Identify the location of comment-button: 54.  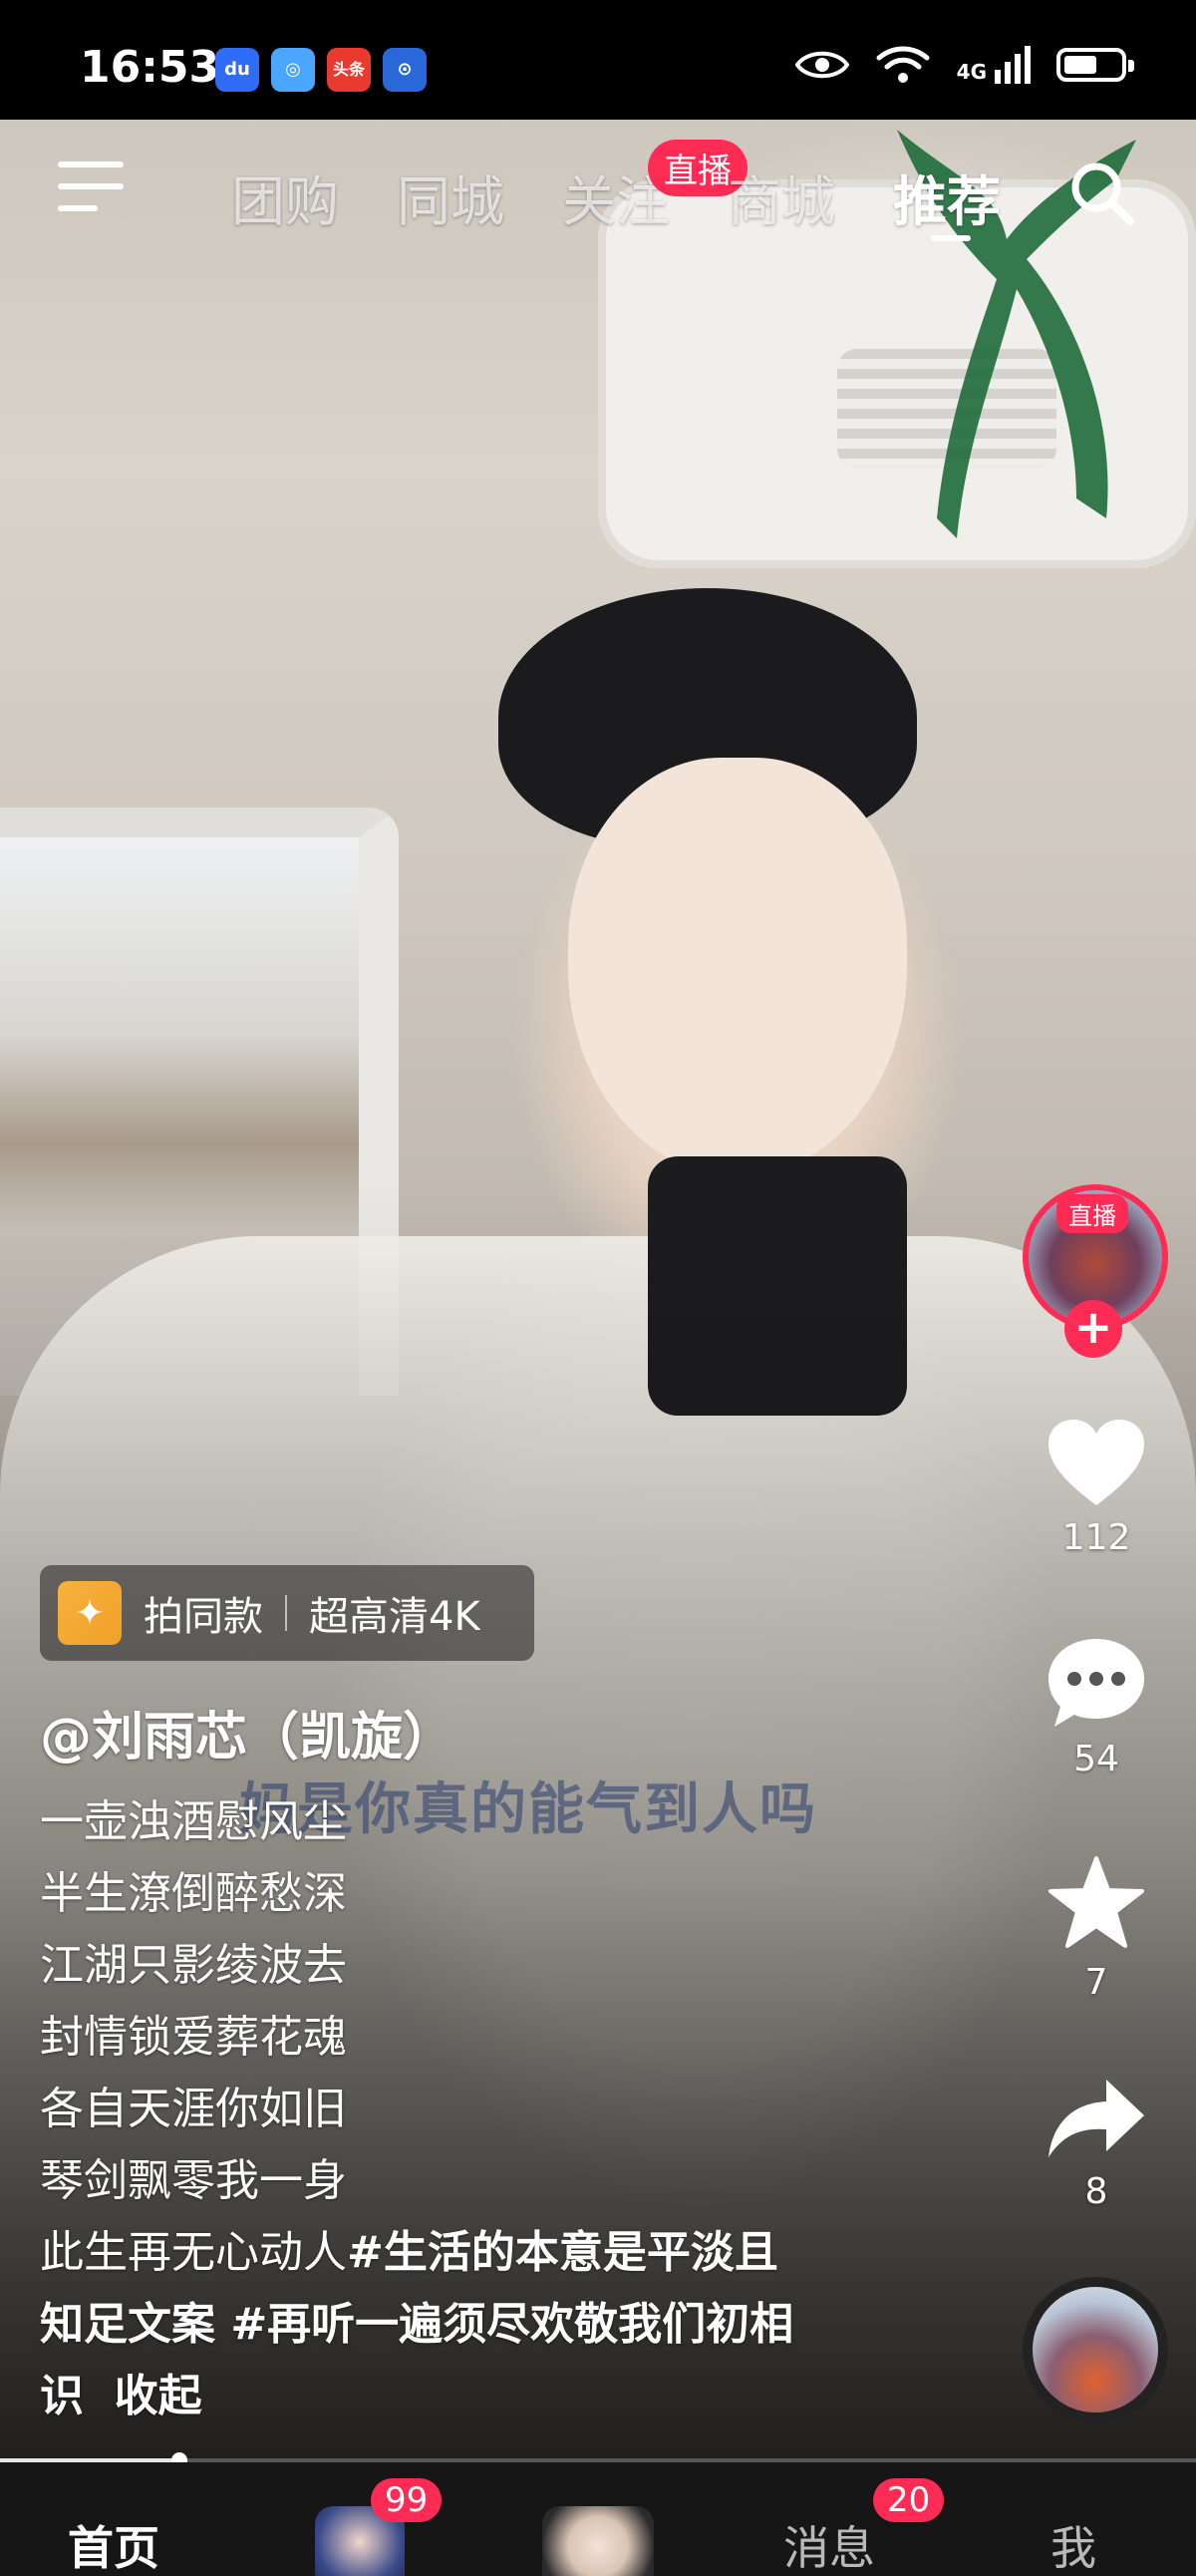
(1096, 1707).